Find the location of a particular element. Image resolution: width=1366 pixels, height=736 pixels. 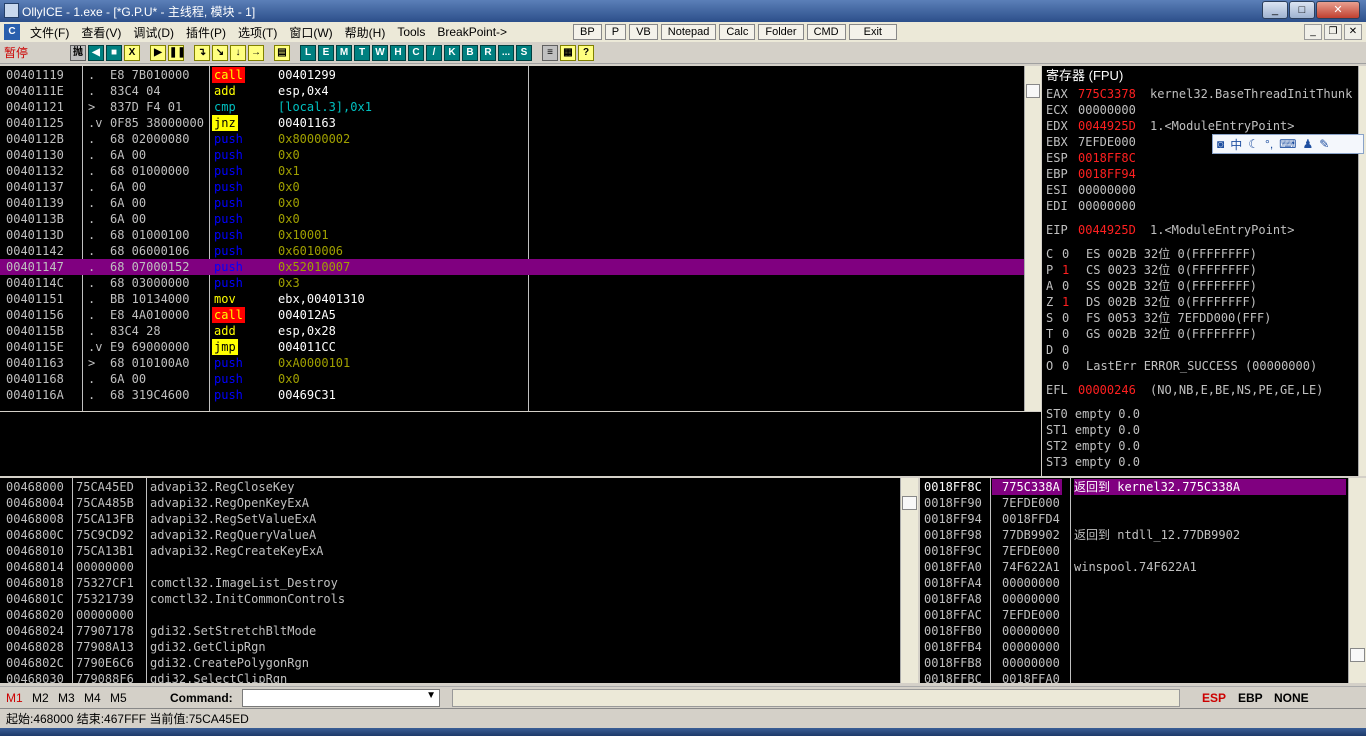

disasm-row: 0040111E. 83C4 04 add esp,0x4 is located at coordinates (512, 91).